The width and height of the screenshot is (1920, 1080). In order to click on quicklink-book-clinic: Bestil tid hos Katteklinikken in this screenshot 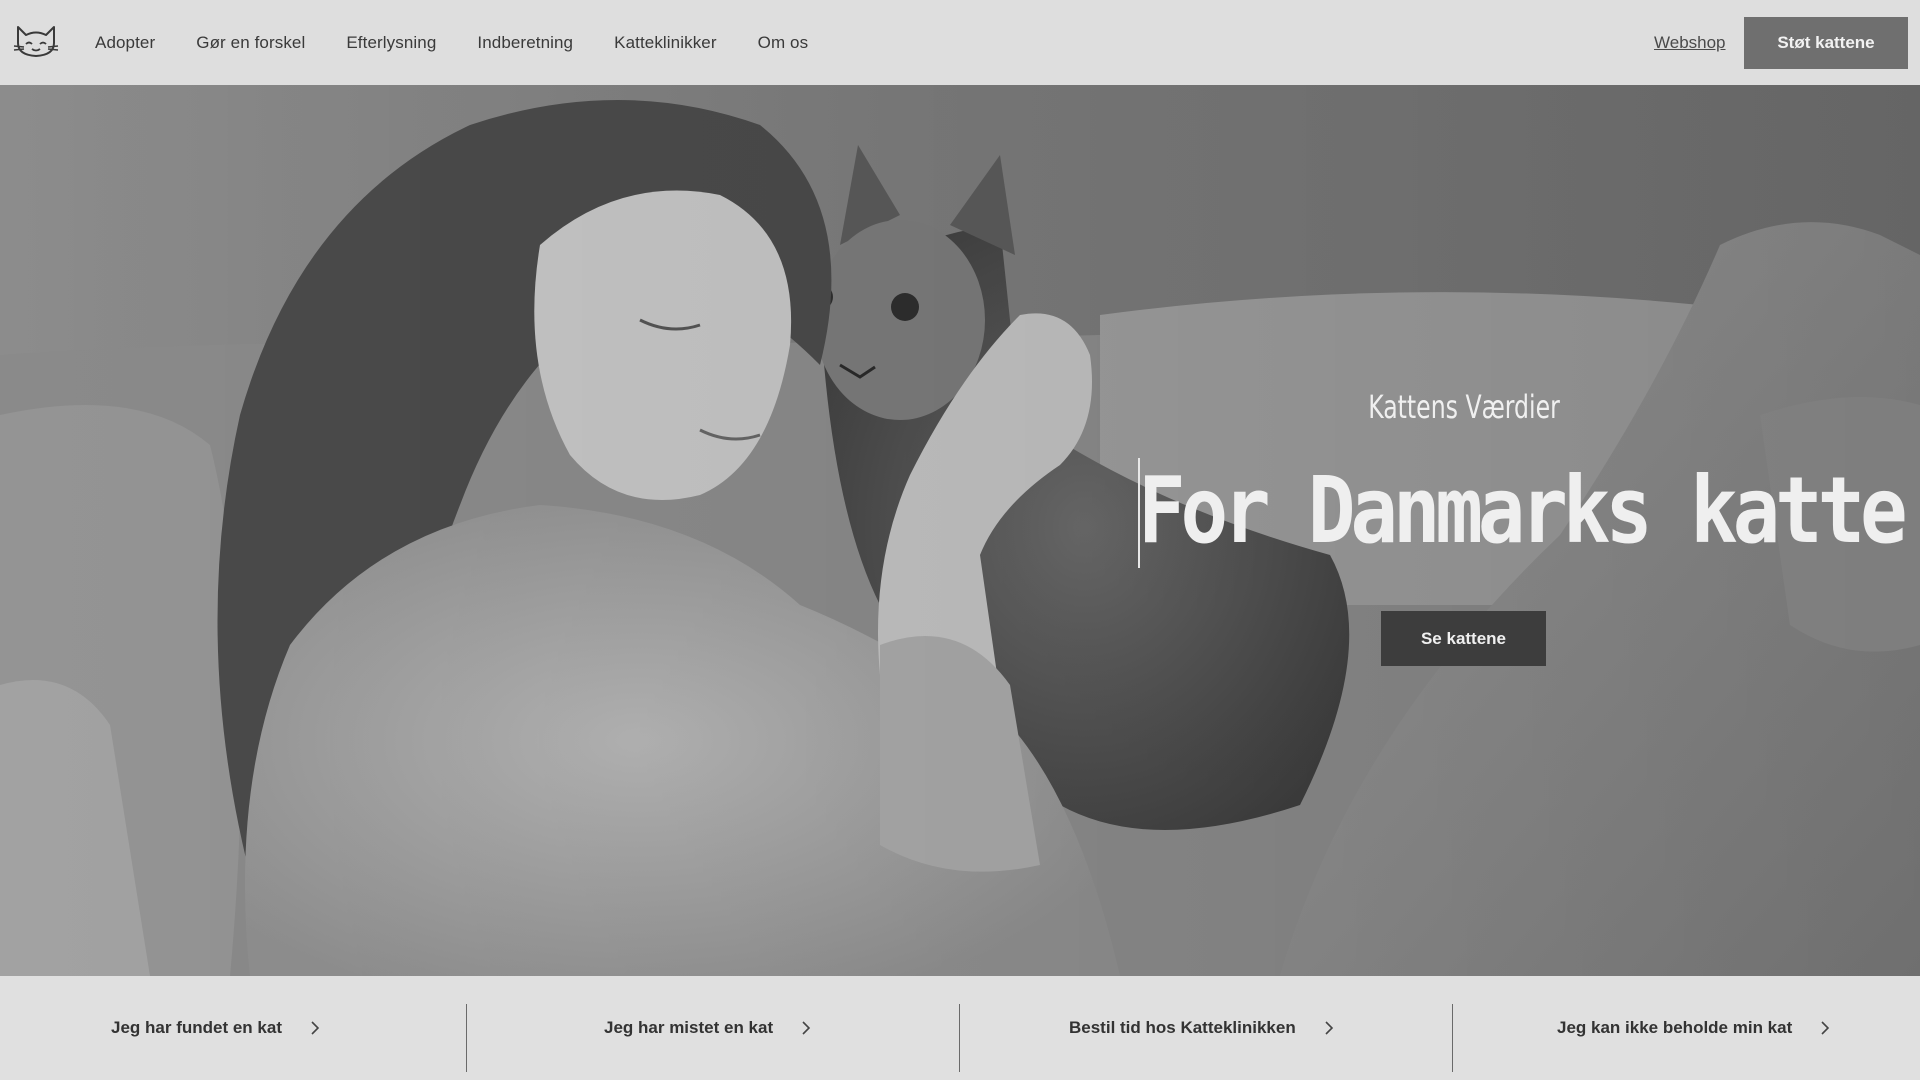, I will do `click(1201, 1028)`.